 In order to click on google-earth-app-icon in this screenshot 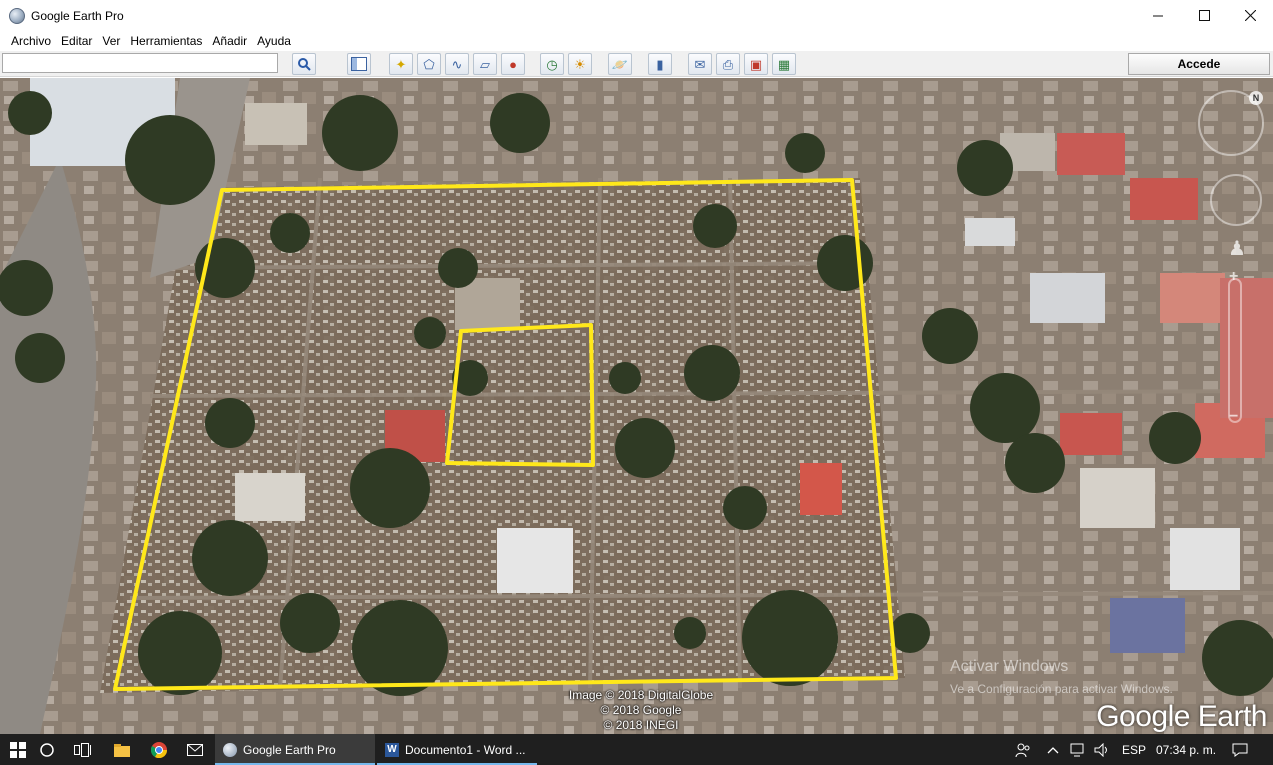, I will do `click(17, 15)`.